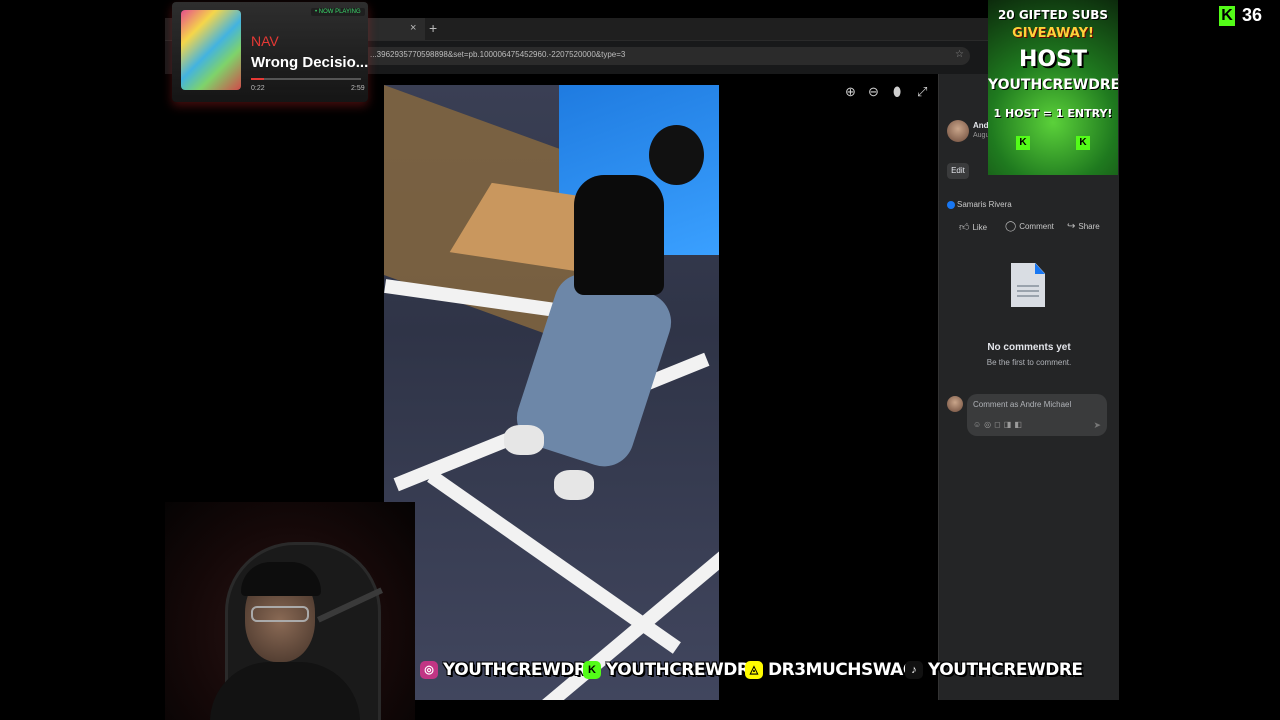  Describe the element at coordinates (258, 88) in the screenshot. I see `track-elapsed: 0:22` at that location.